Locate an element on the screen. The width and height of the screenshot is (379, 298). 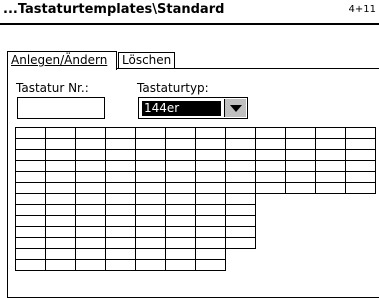
keyboard-number-input is located at coordinates (61, 108).